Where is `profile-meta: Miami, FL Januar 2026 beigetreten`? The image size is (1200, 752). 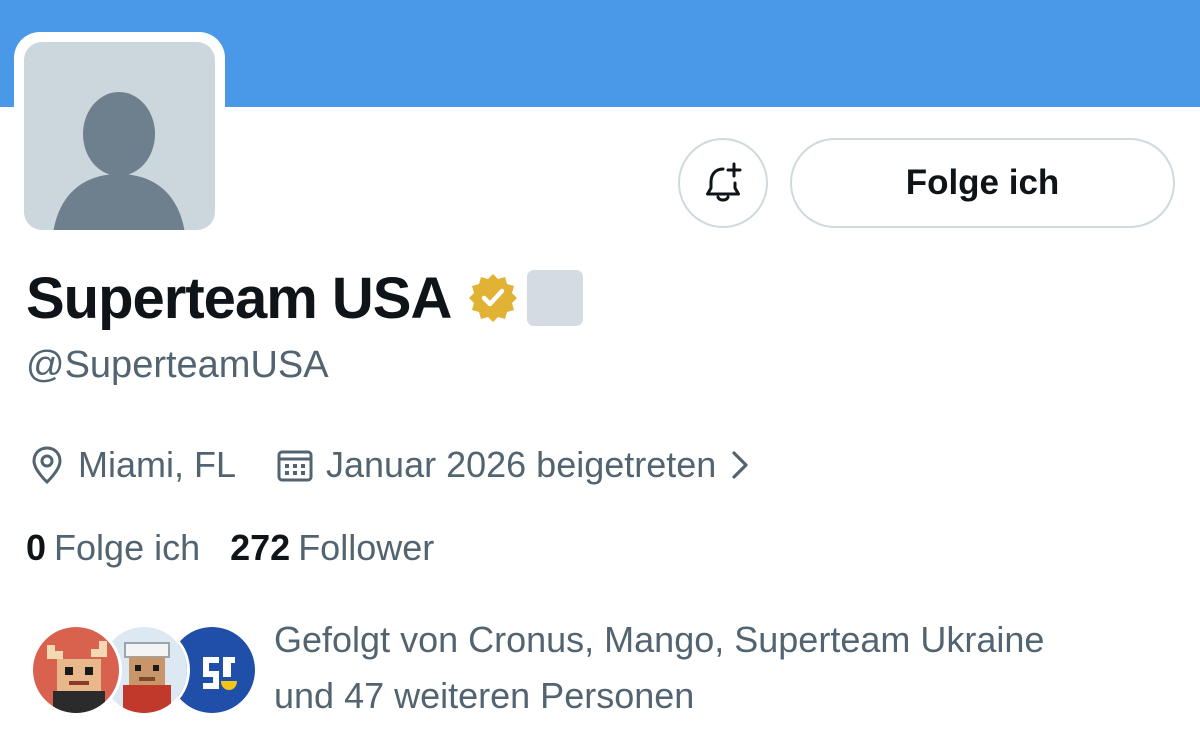 profile-meta: Miami, FL Januar 2026 beigetreten is located at coordinates (395, 465).